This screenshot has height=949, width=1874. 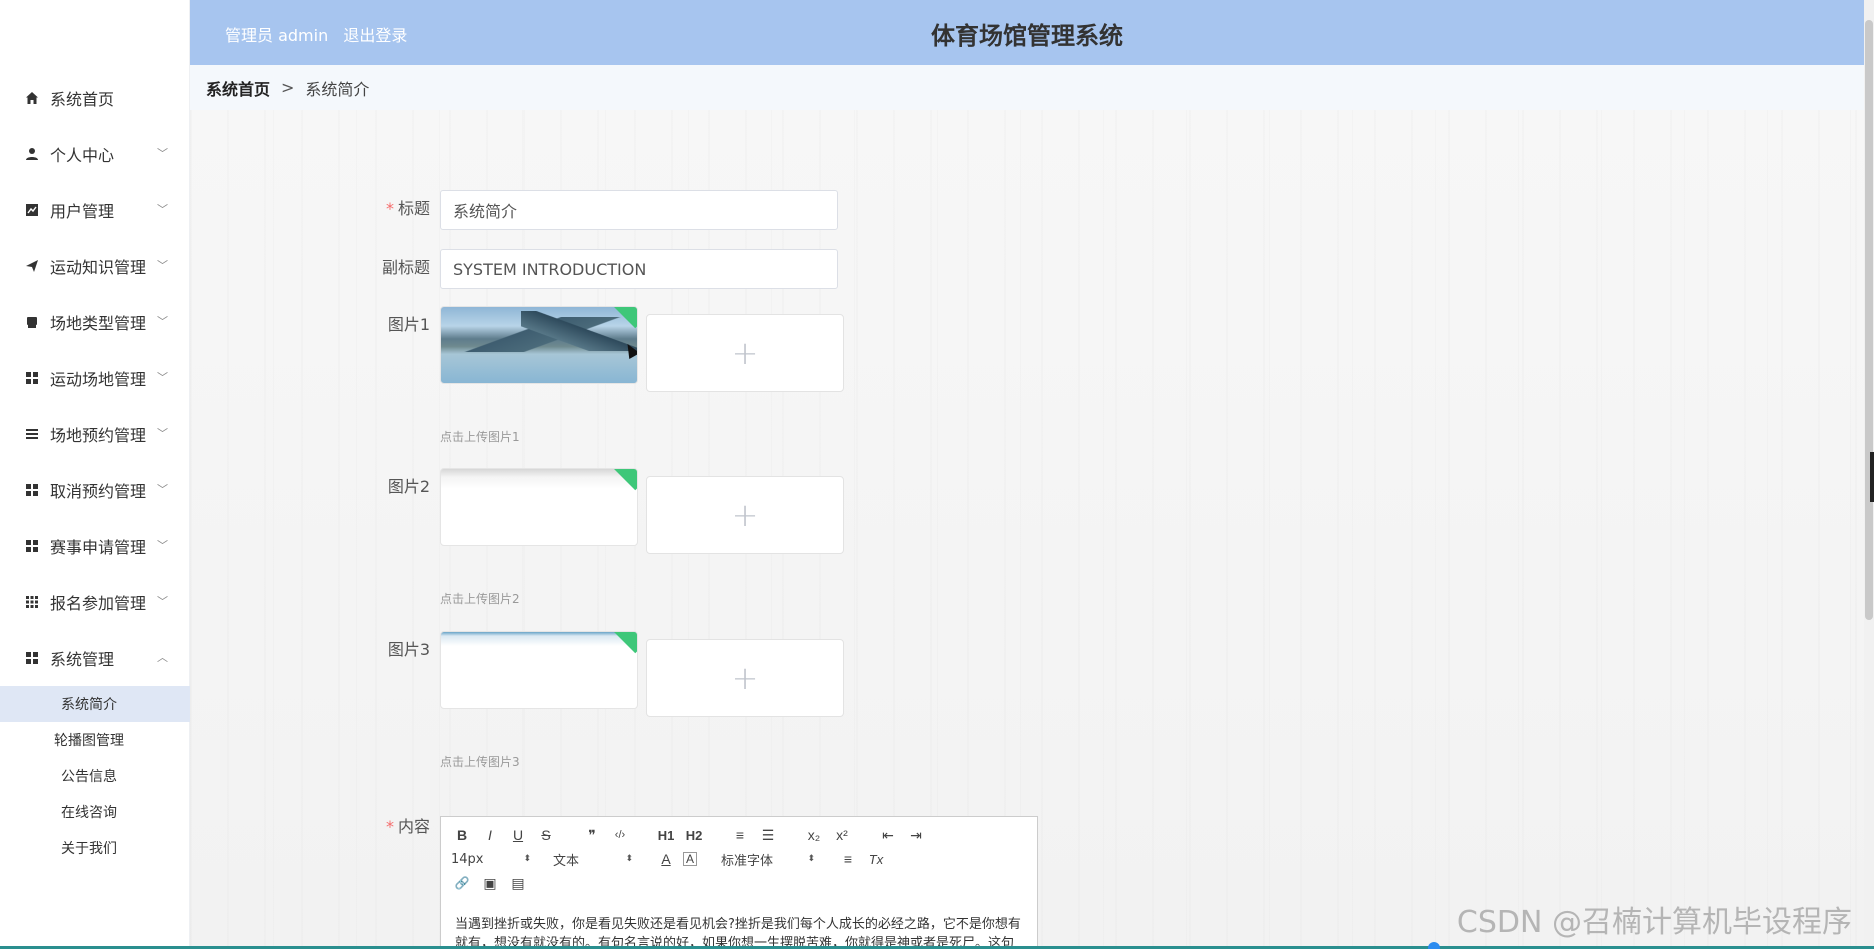 I want to click on sidebar-item-label: 用户管理, so click(x=82, y=211).